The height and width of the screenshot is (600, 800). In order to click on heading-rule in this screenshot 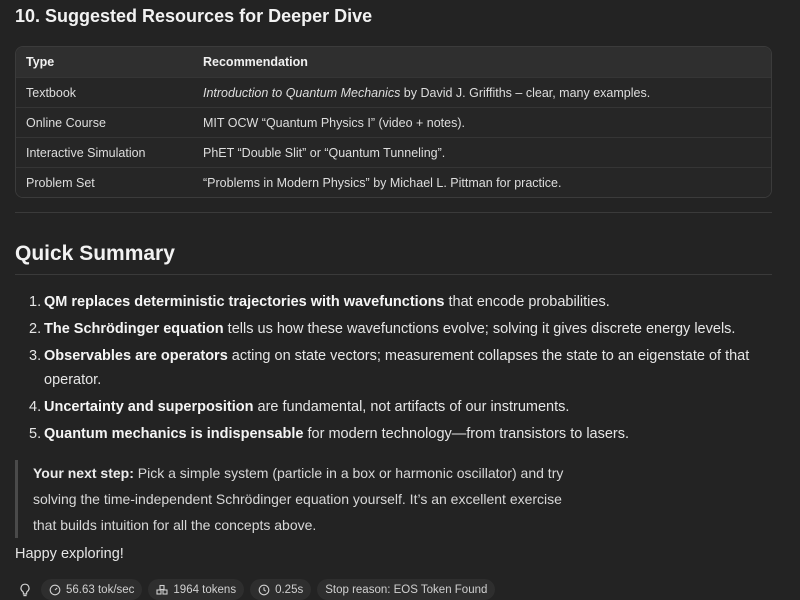, I will do `click(393, 274)`.